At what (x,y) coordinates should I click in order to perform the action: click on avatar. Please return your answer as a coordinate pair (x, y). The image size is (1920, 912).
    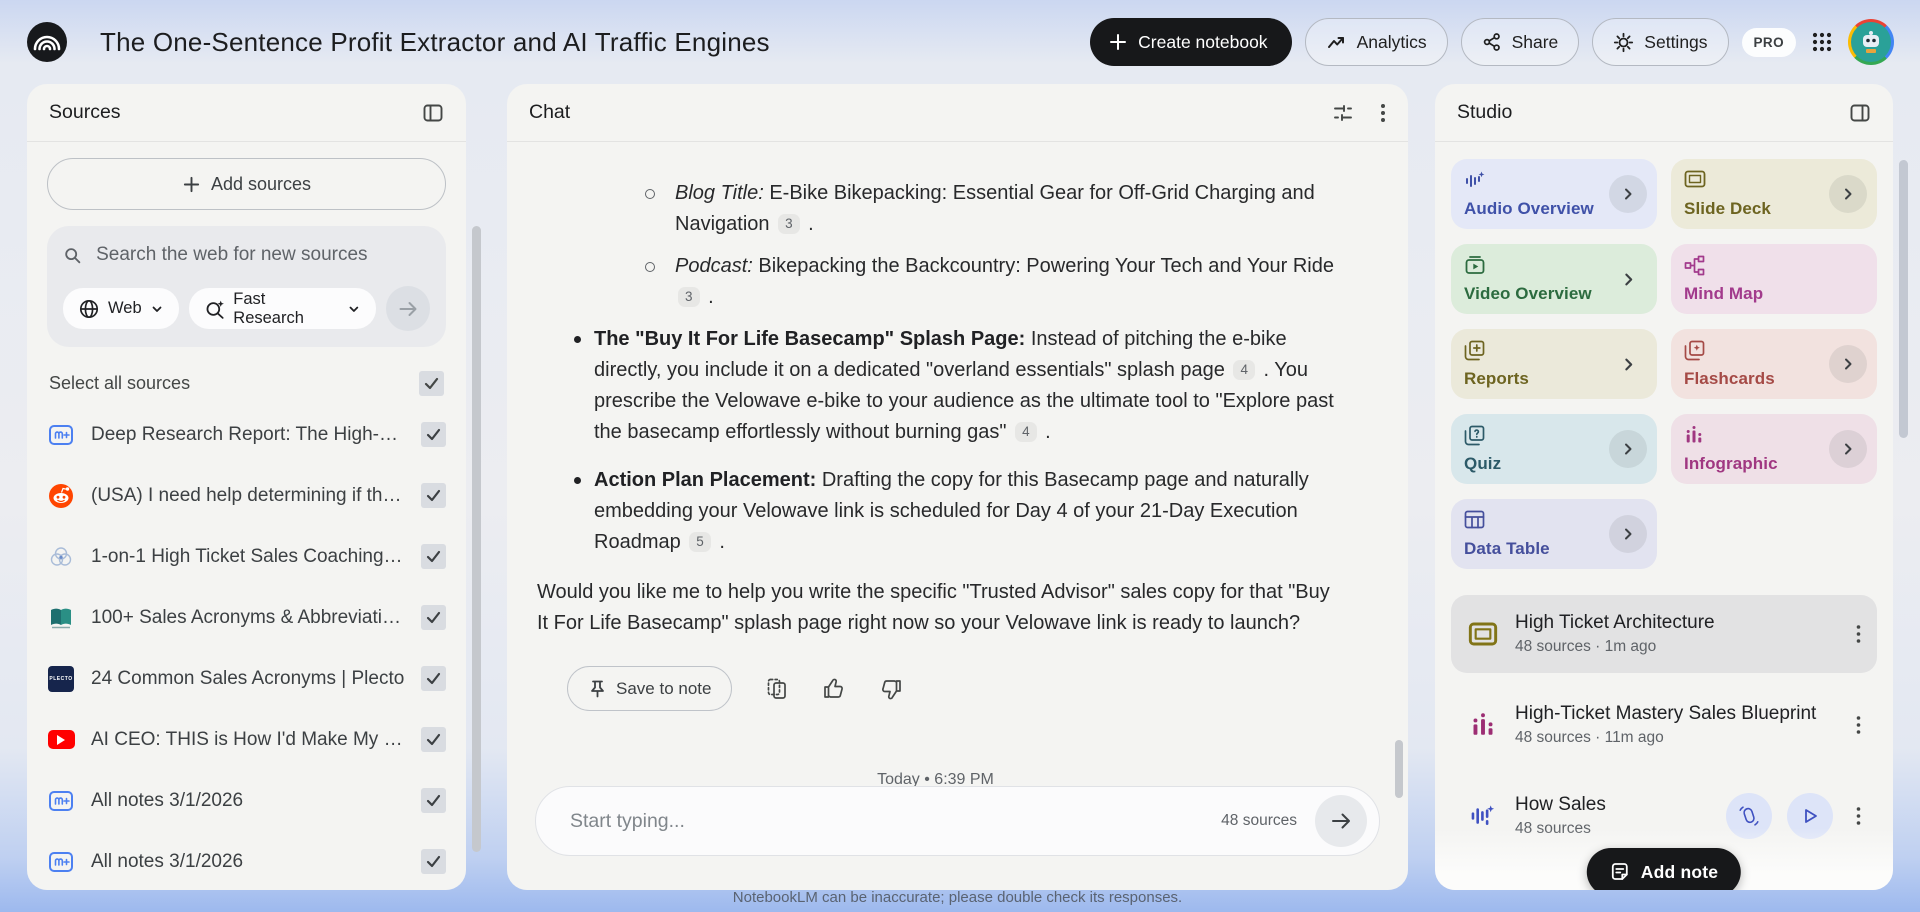
    Looking at the image, I should click on (1871, 42).